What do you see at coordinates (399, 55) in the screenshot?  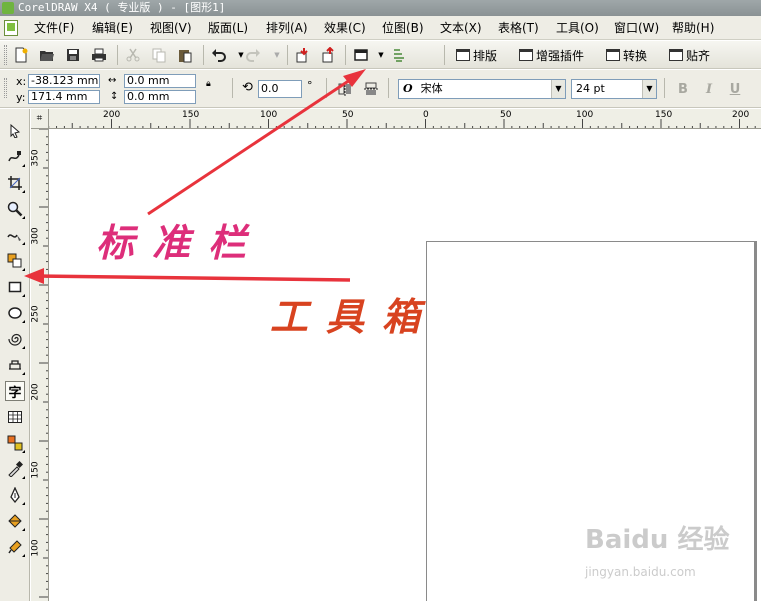 I see `zoom-levels-icon` at bounding box center [399, 55].